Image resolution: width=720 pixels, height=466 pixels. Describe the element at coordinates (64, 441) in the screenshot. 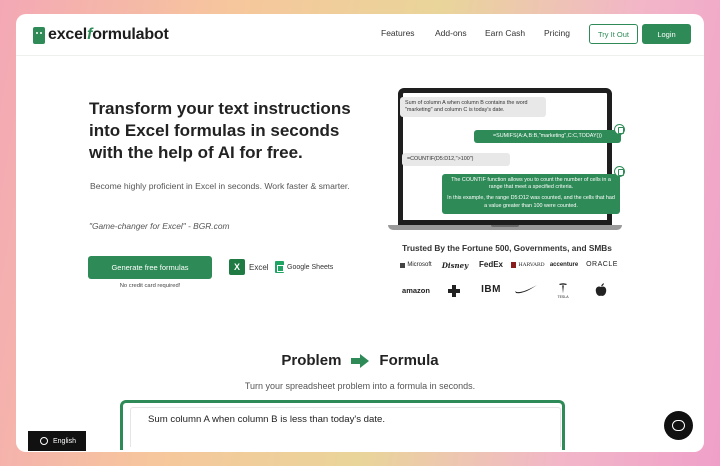

I see `language-label: English` at that location.